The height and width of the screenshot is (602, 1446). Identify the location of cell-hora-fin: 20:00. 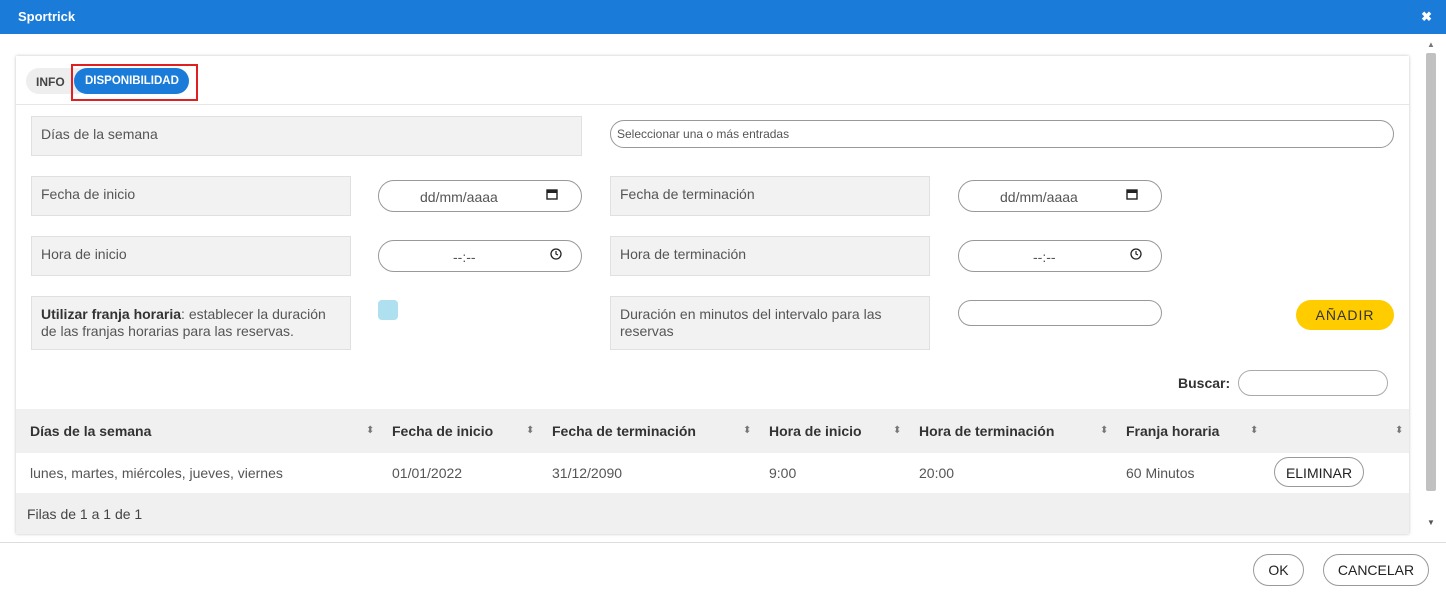
(937, 473).